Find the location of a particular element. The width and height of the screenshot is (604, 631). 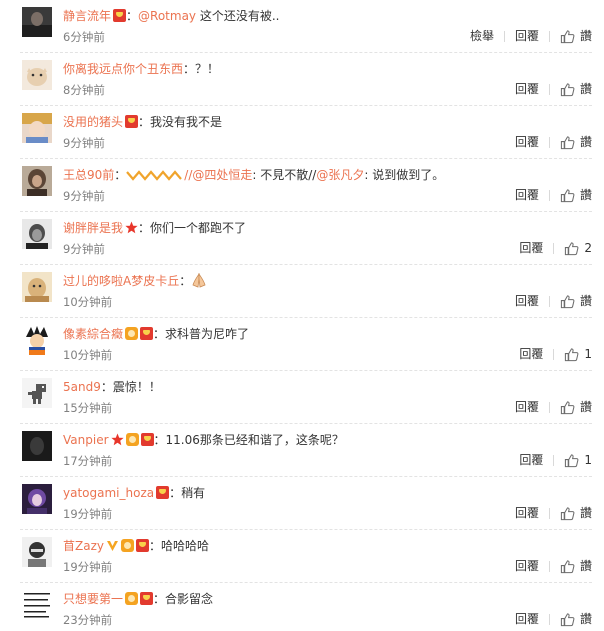

comment-content: 谢胖胖是我 ：你们一个都跑不了 is located at coordinates (328, 228).